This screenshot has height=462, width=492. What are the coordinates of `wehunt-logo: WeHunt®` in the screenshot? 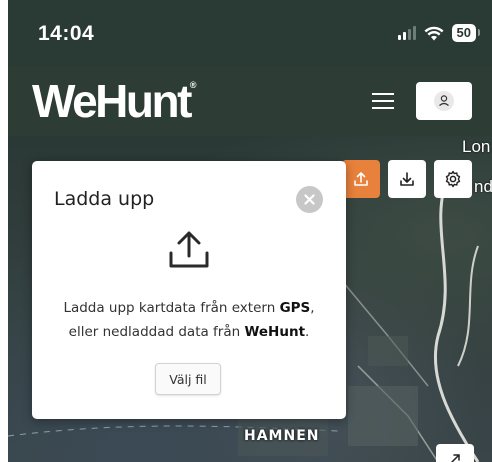 It's located at (114, 101).